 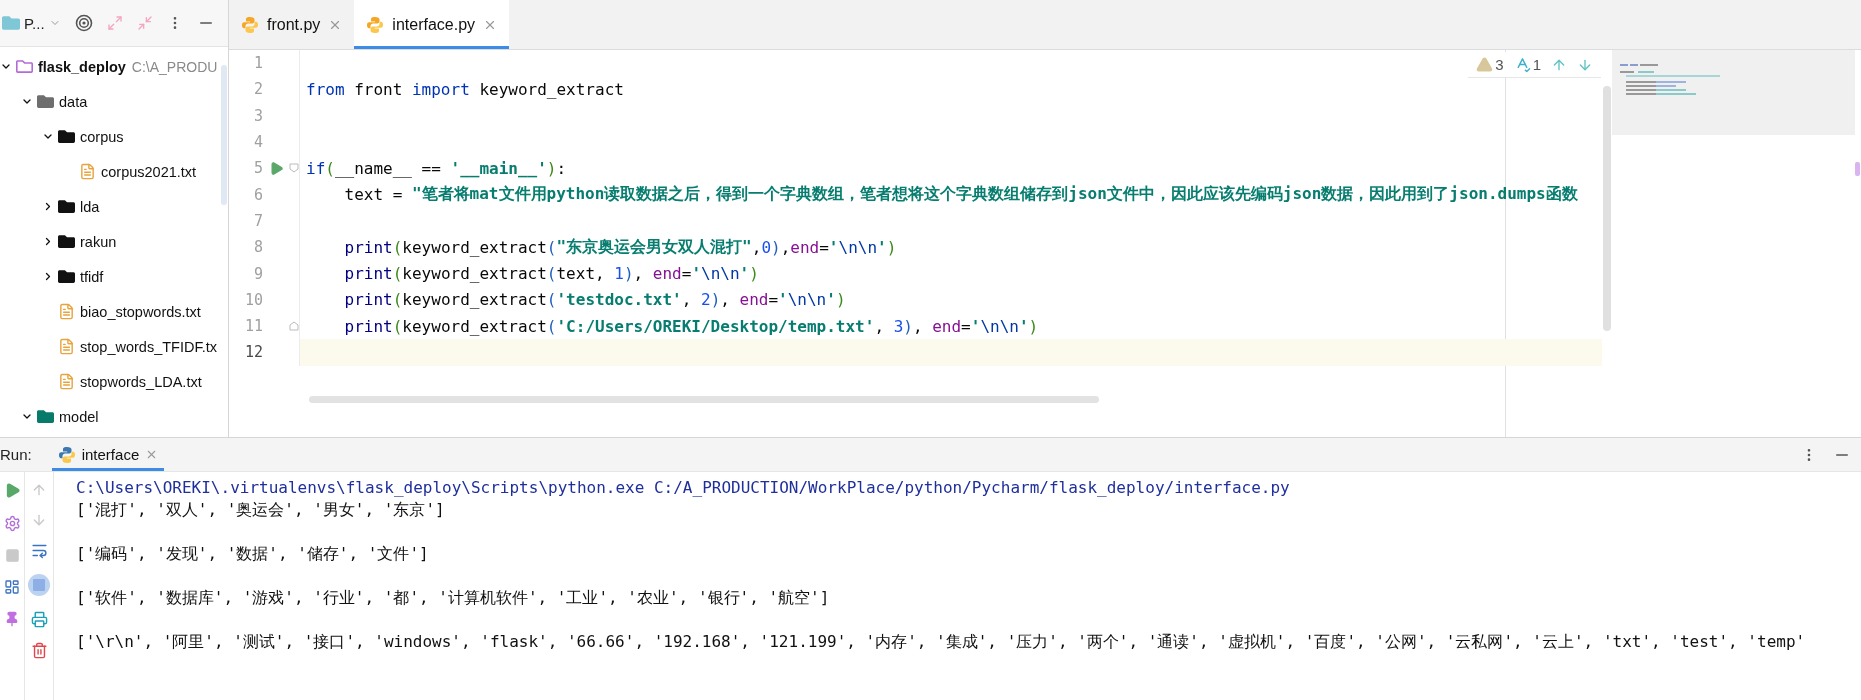 What do you see at coordinates (253, 326) in the screenshot?
I see `line-number: 11` at bounding box center [253, 326].